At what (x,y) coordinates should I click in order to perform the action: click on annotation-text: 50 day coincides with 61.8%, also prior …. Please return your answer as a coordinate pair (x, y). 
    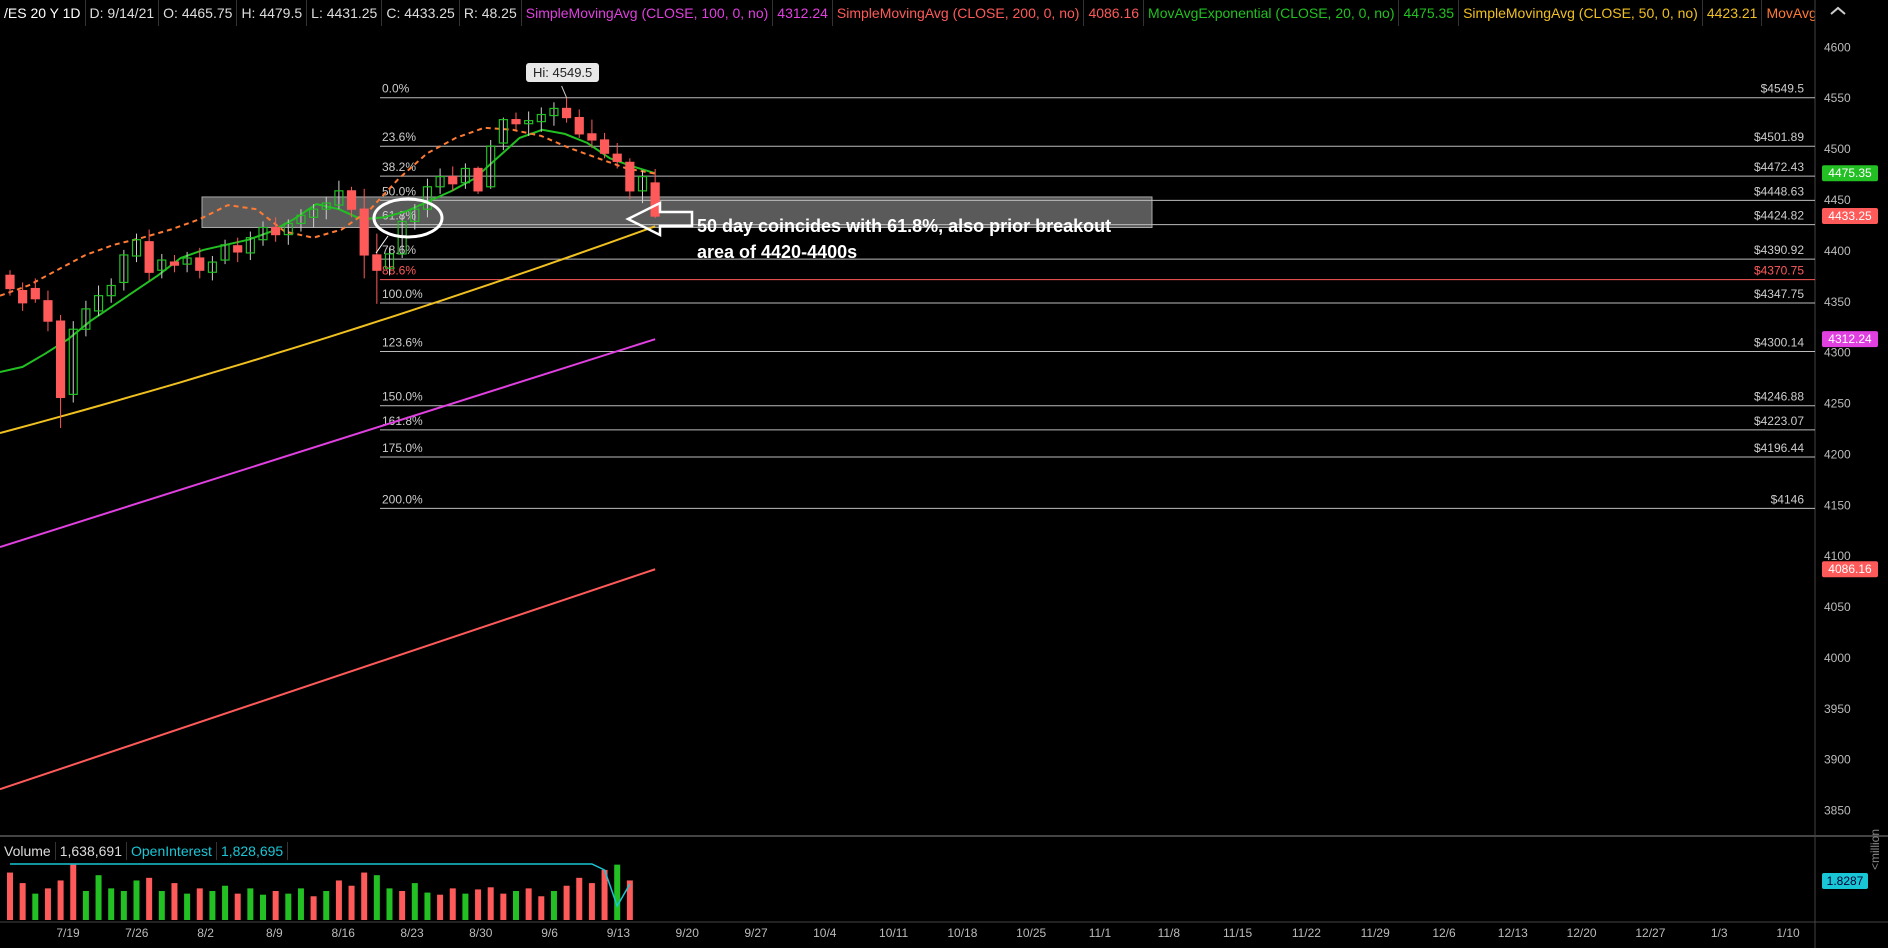
    Looking at the image, I should click on (904, 239).